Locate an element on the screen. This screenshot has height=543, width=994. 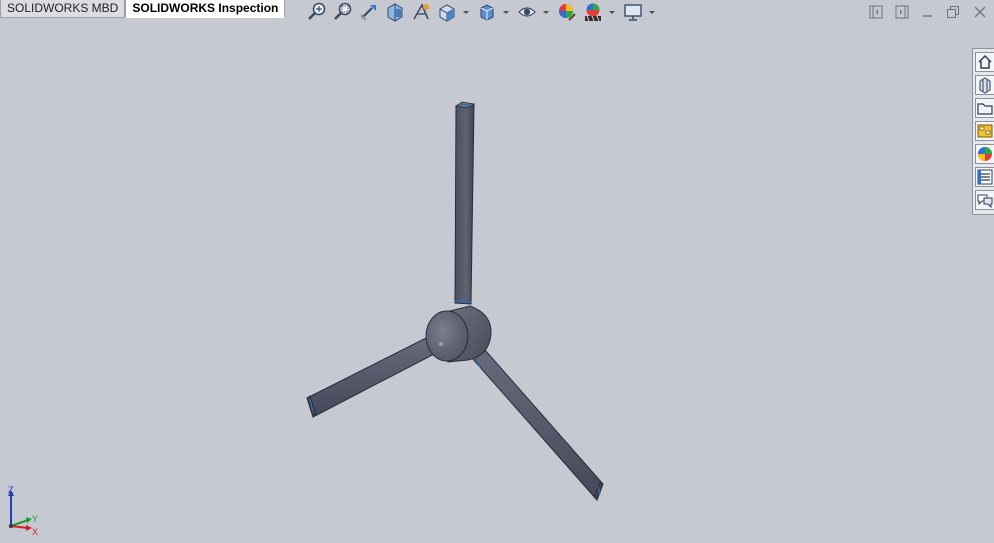
triad-y-label: Y is located at coordinates (35, 519).